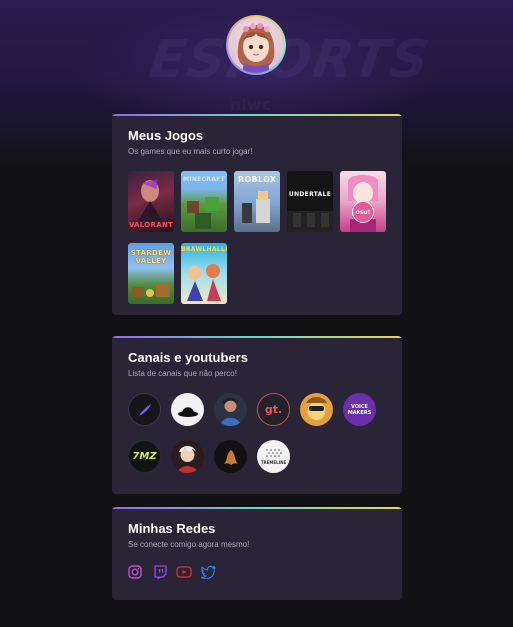 This screenshot has width=513, height=627. Describe the element at coordinates (166, 135) in the screenshot. I see `games-card-title: Meus Jogos` at that location.